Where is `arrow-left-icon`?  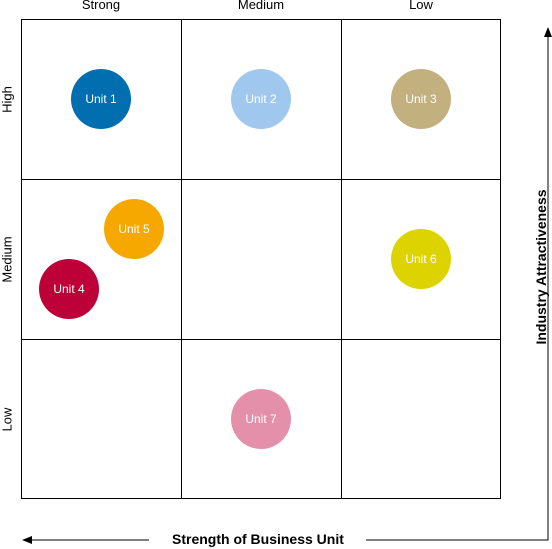
arrow-left-icon is located at coordinates (27, 540).